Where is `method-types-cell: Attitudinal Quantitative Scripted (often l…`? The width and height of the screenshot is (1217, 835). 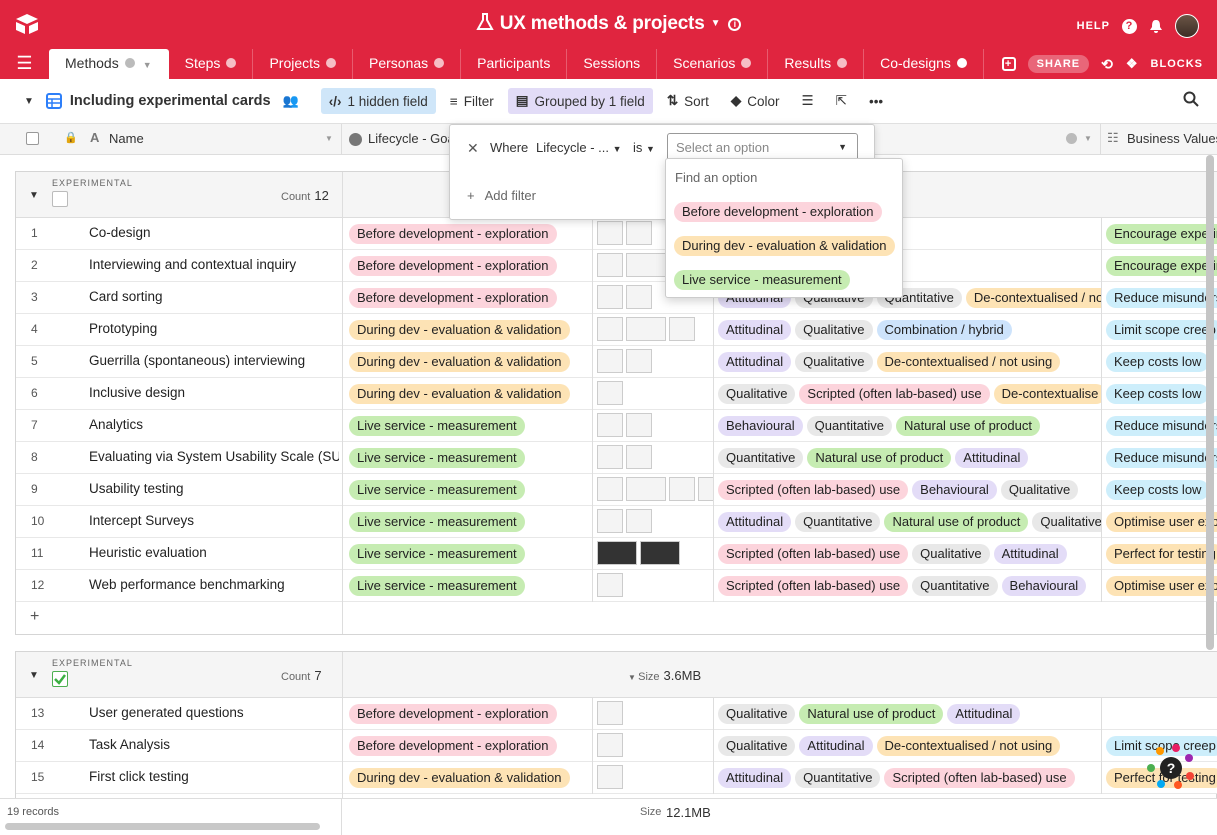 method-types-cell: Attitudinal Quantitative Scripted (often l… is located at coordinates (907, 778).